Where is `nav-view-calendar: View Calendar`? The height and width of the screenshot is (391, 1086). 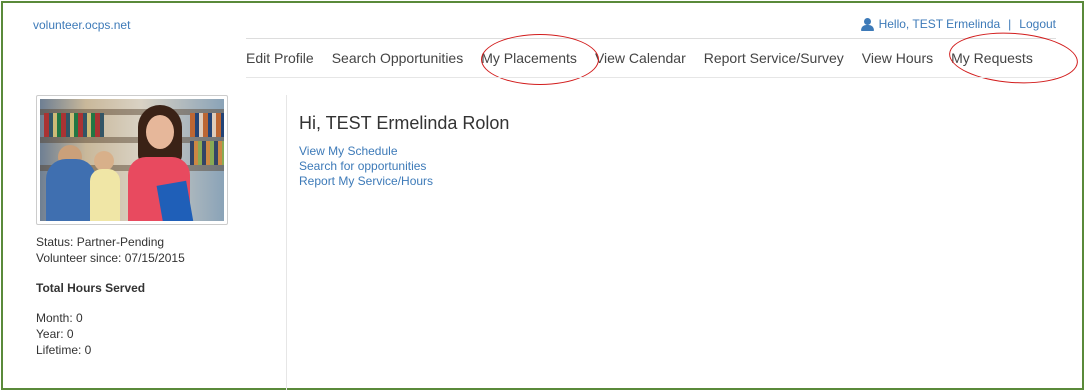
nav-view-calendar: View Calendar is located at coordinates (640, 58).